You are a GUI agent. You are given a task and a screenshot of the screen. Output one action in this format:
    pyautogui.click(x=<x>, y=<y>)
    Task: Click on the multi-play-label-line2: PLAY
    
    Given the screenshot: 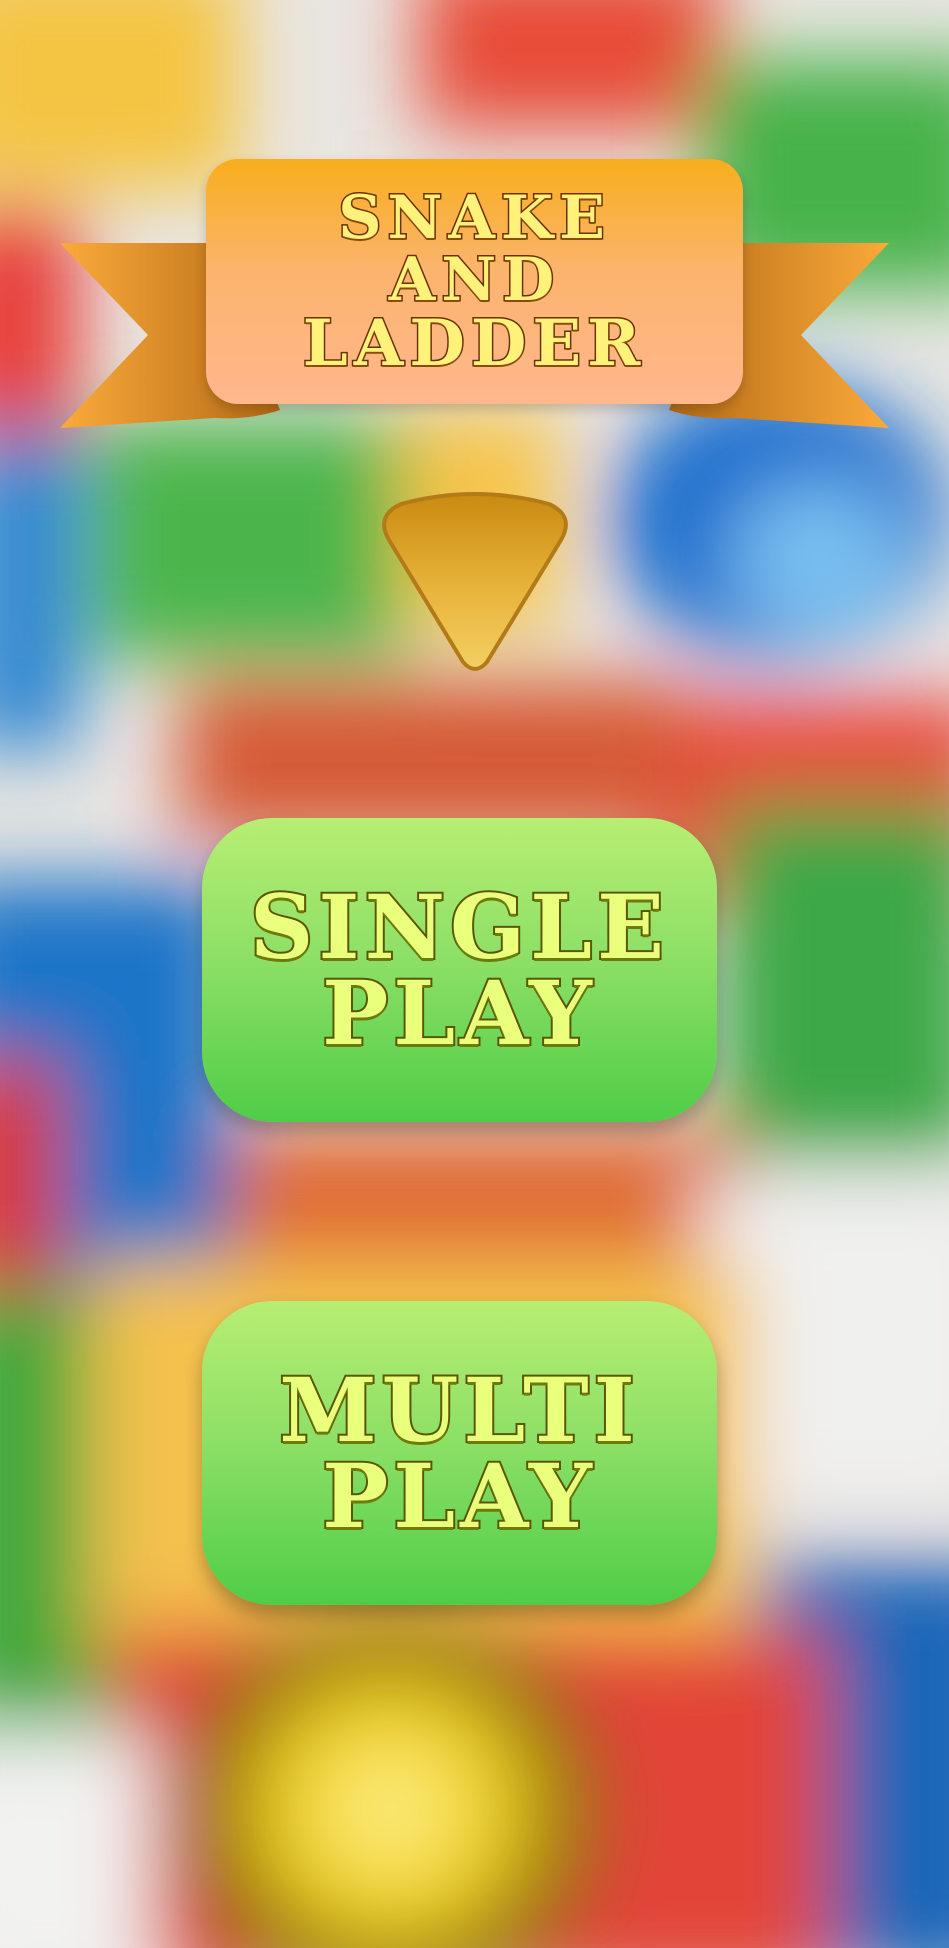 What is the action you would take?
    pyautogui.click(x=458, y=1496)
    